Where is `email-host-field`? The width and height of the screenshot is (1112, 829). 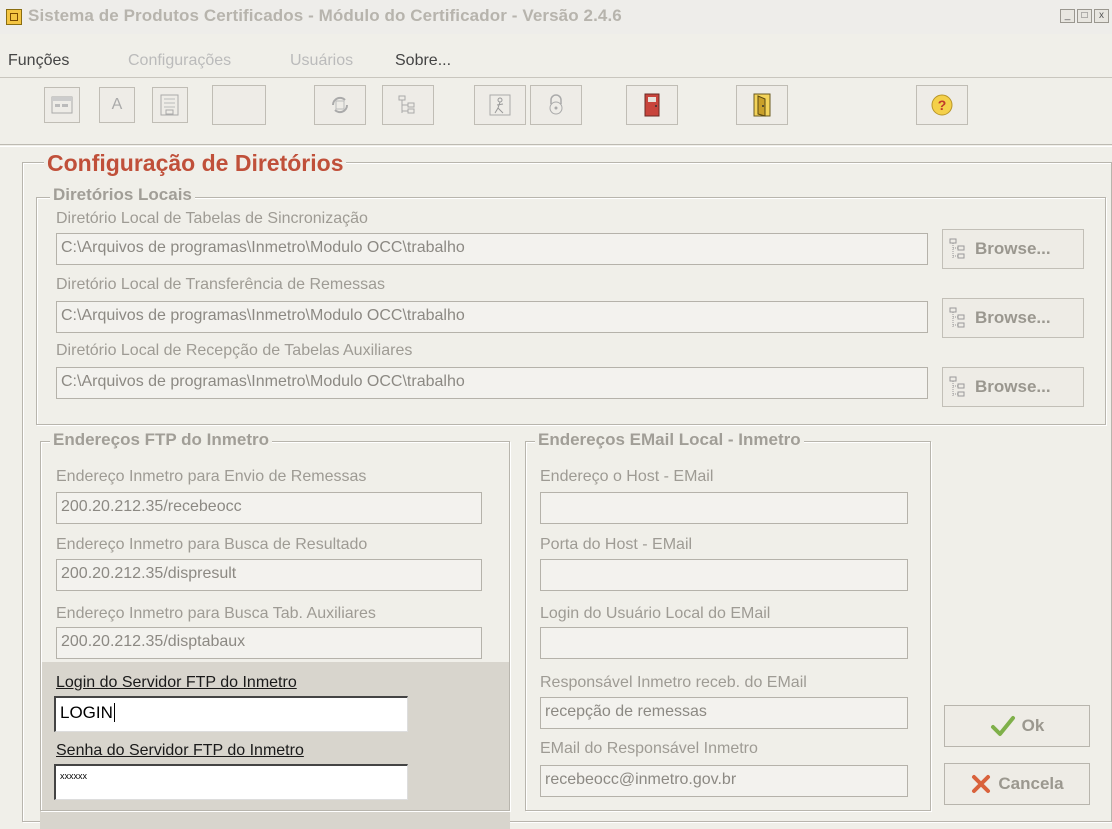 email-host-field is located at coordinates (724, 508).